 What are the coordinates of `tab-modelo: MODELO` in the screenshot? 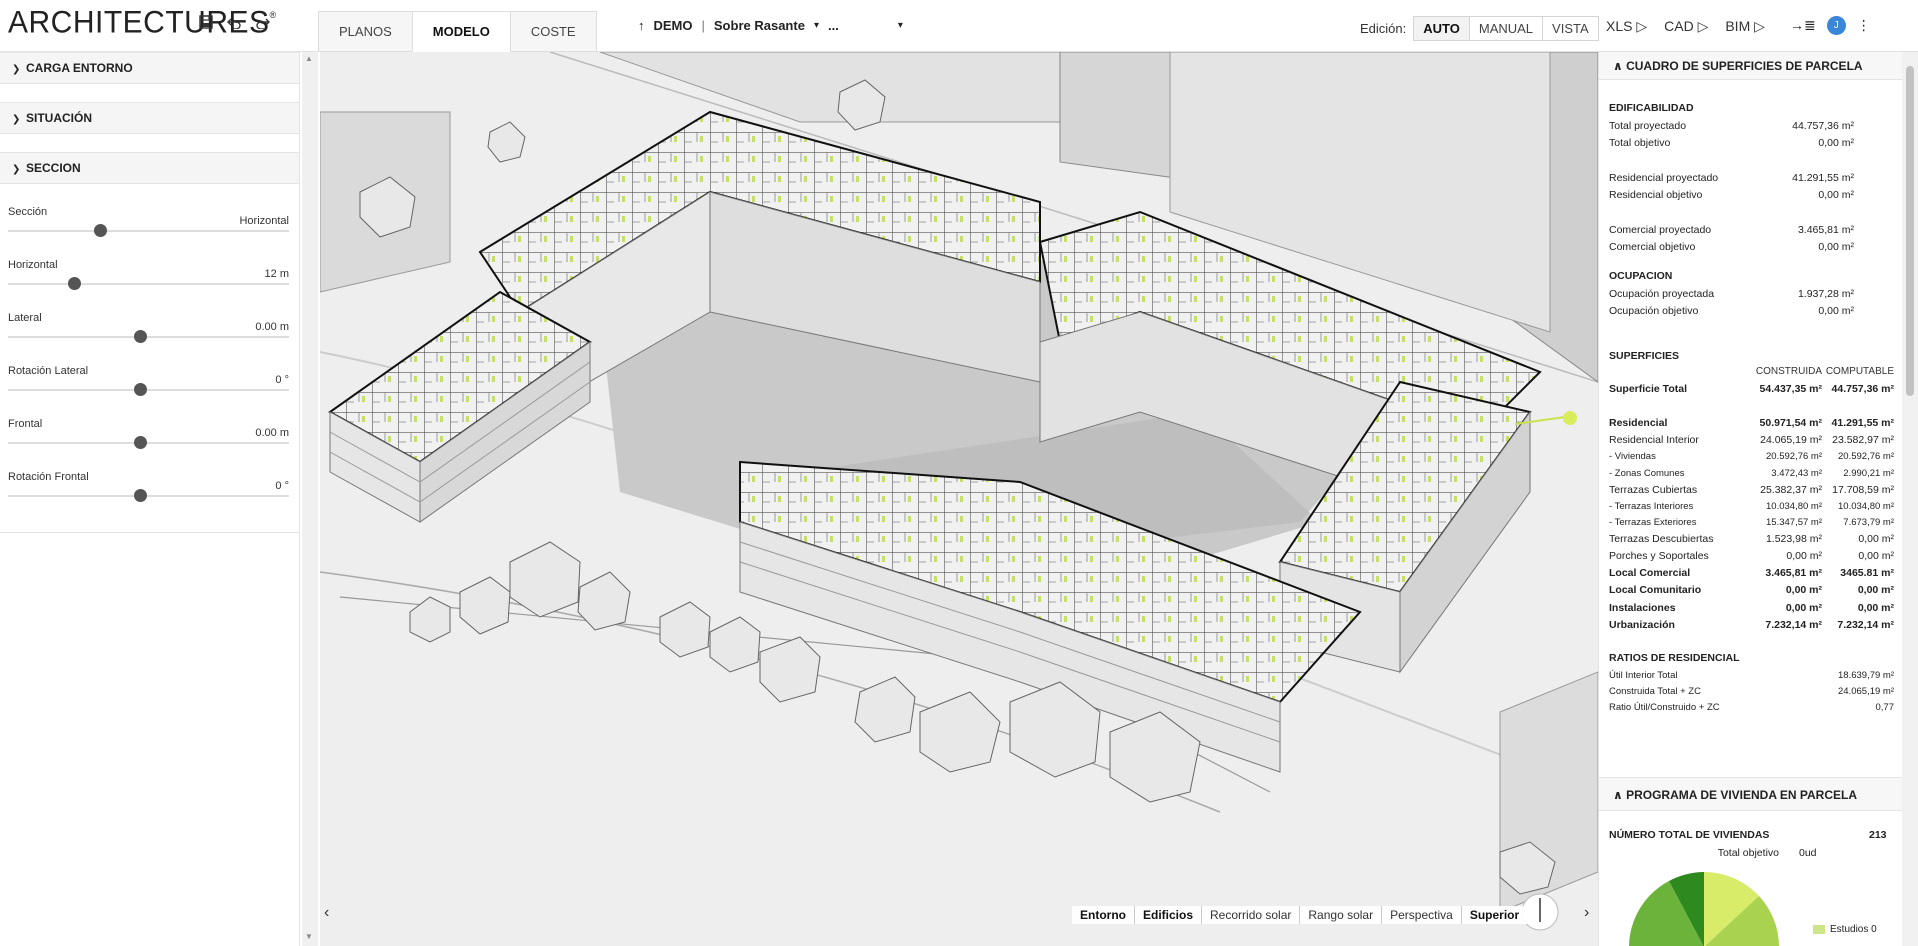 It's located at (461, 31).